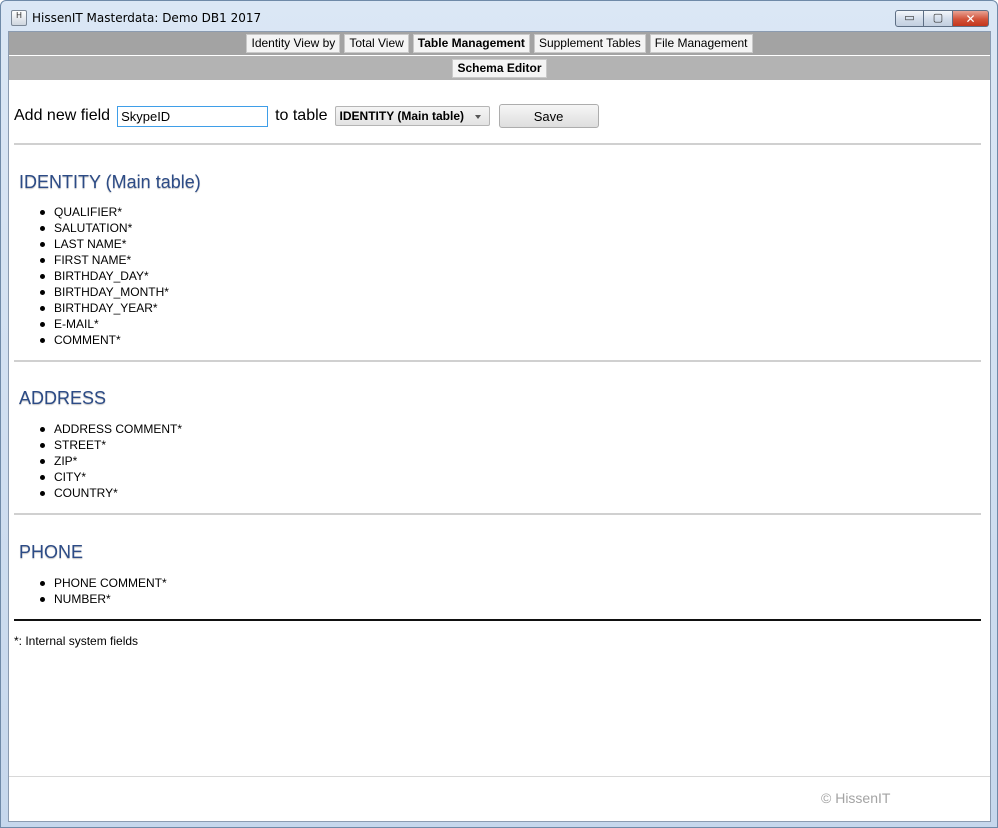 This screenshot has height=828, width=998. What do you see at coordinates (111, 429) in the screenshot?
I see `list-item: ADDRESS COMMENT*` at bounding box center [111, 429].